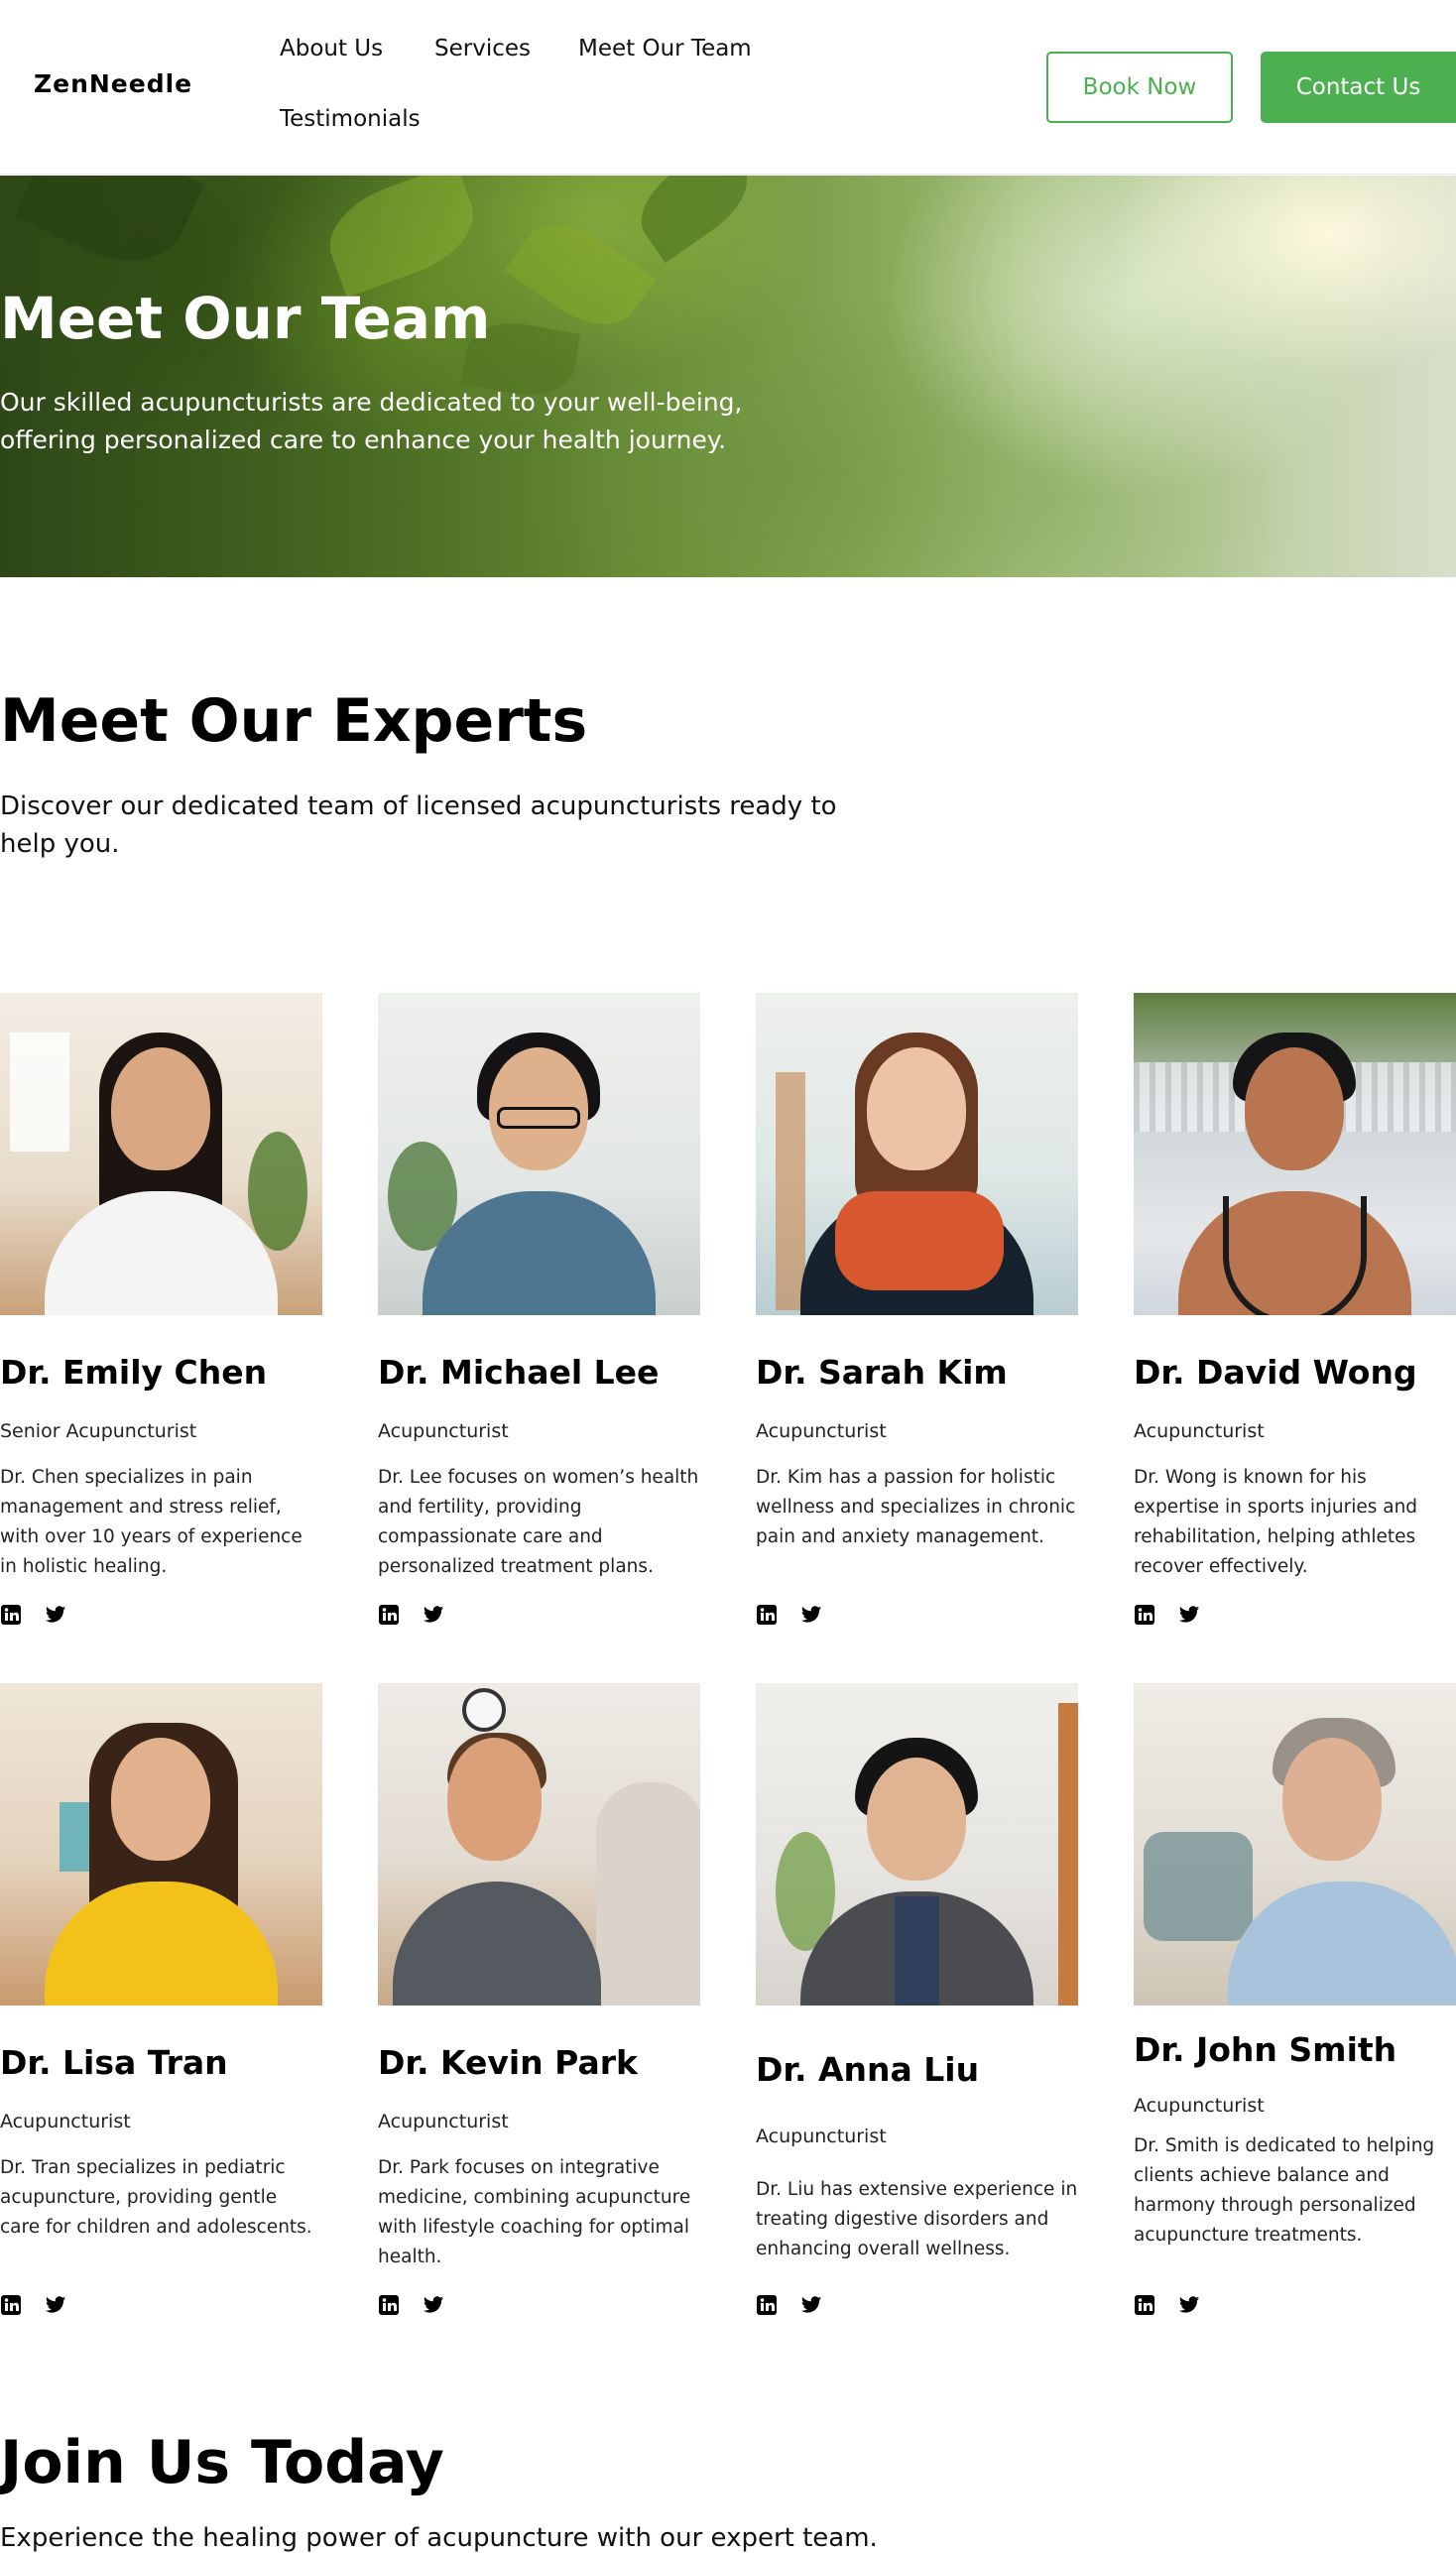 The height and width of the screenshot is (2553, 1456). What do you see at coordinates (1358, 87) in the screenshot?
I see `contact-us-button: Contact Us` at bounding box center [1358, 87].